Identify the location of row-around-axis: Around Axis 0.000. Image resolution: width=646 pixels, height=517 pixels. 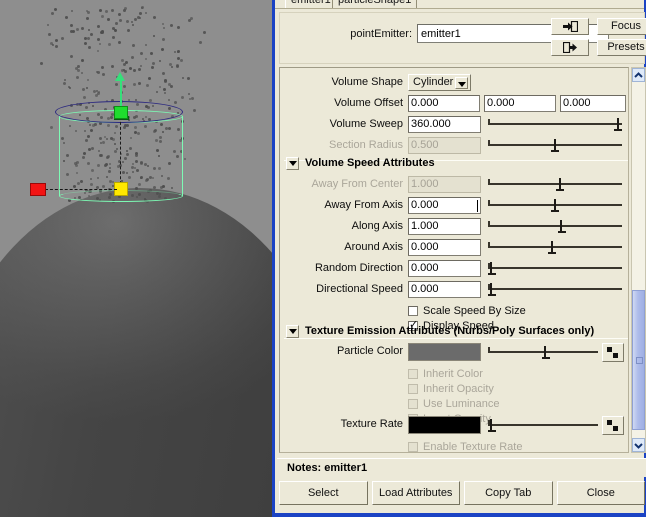
(454, 248).